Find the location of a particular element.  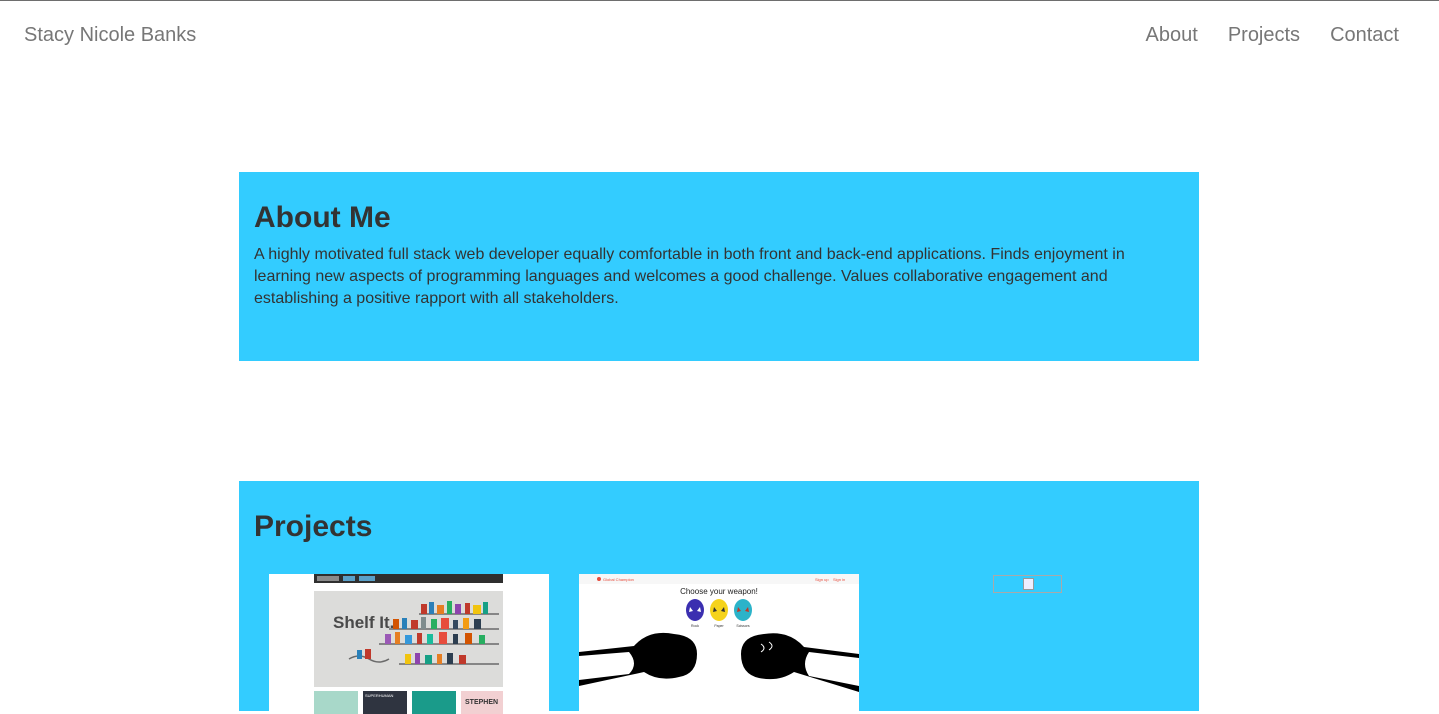

nav-projects-link: Projects is located at coordinates (1264, 35).